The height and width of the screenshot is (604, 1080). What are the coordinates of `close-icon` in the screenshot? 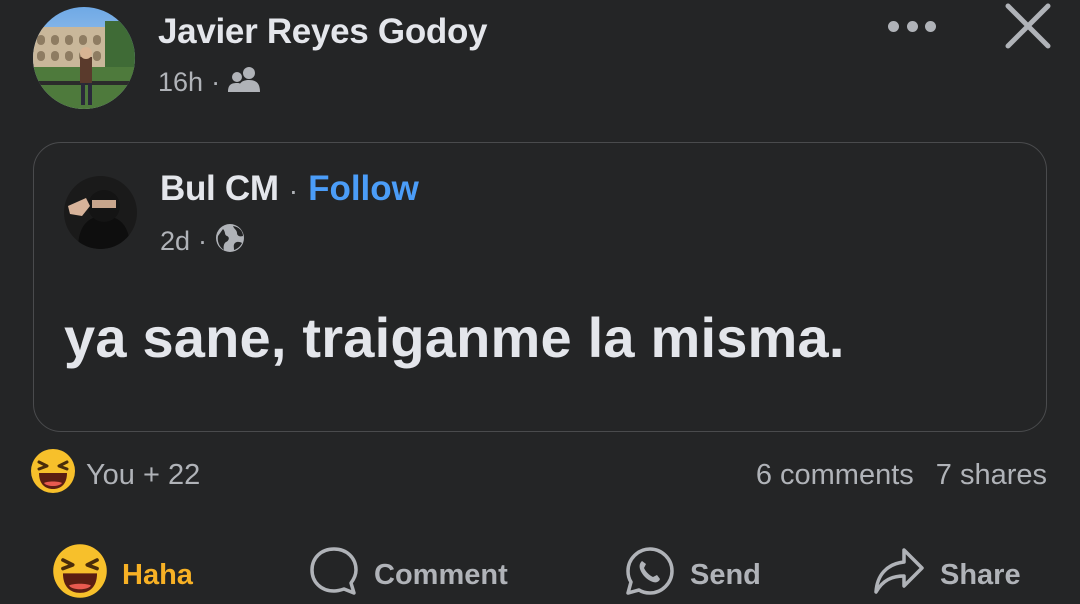 It's located at (1028, 26).